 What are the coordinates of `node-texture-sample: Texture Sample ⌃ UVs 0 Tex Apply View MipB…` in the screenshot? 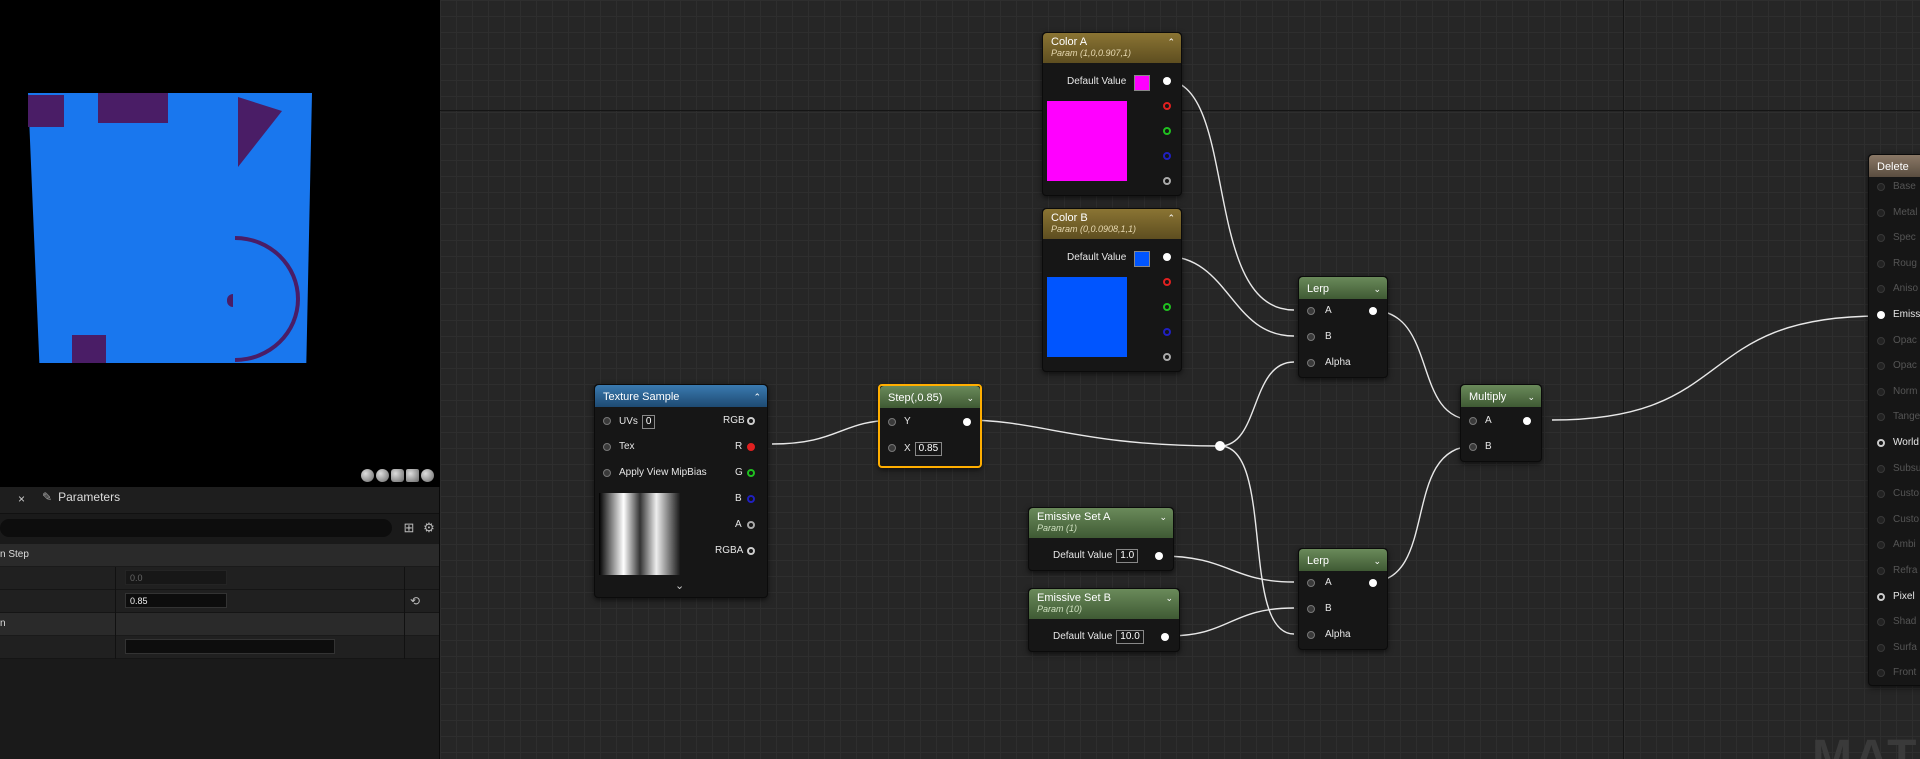 It's located at (681, 491).